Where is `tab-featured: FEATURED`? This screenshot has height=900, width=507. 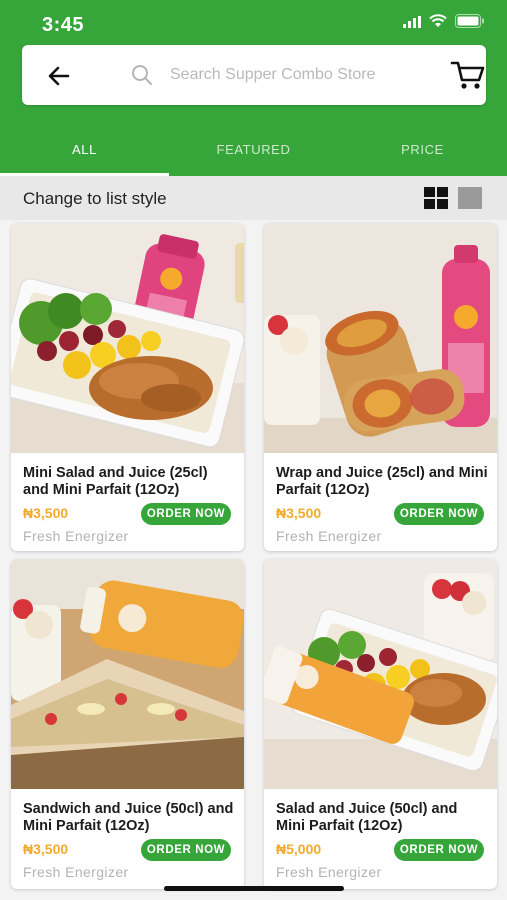
tab-featured: FEATURED is located at coordinates (253, 153).